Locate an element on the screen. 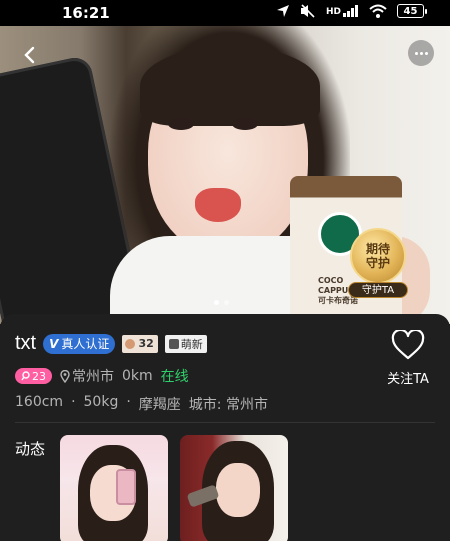 This screenshot has height=541, width=450. guard-label: 守护TA is located at coordinates (378, 290).